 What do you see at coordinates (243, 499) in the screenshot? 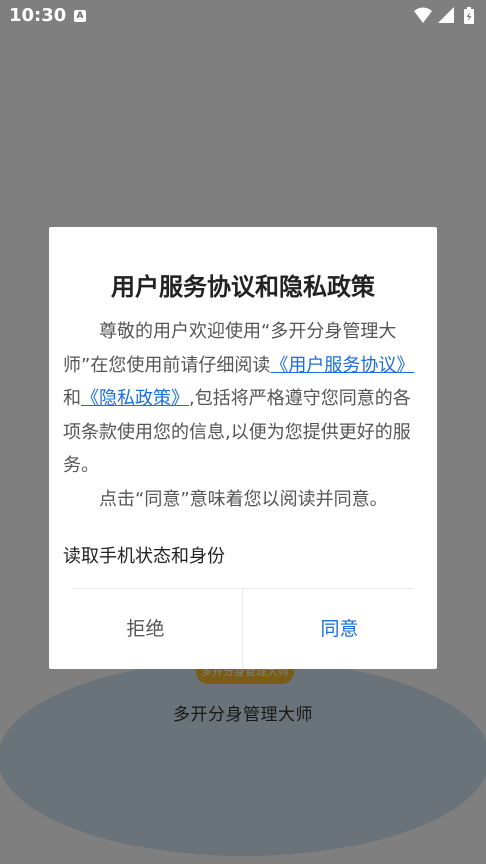
I see `consent-paragraph: 点击“同意”意味着您以阅读并同意。` at bounding box center [243, 499].